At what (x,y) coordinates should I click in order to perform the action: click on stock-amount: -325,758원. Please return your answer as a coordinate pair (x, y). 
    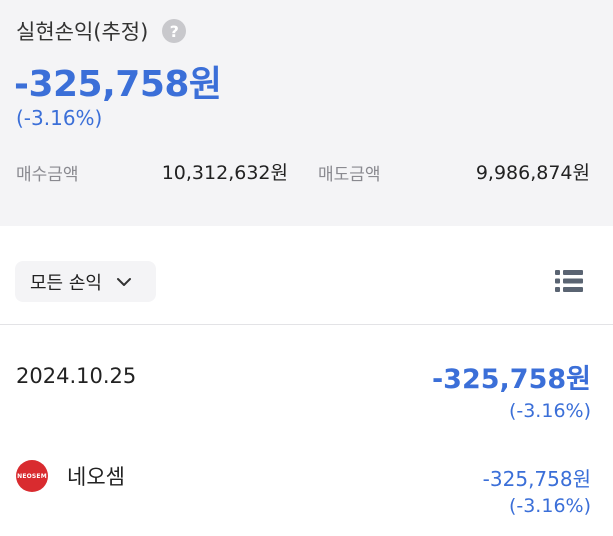
    Looking at the image, I should click on (536, 479).